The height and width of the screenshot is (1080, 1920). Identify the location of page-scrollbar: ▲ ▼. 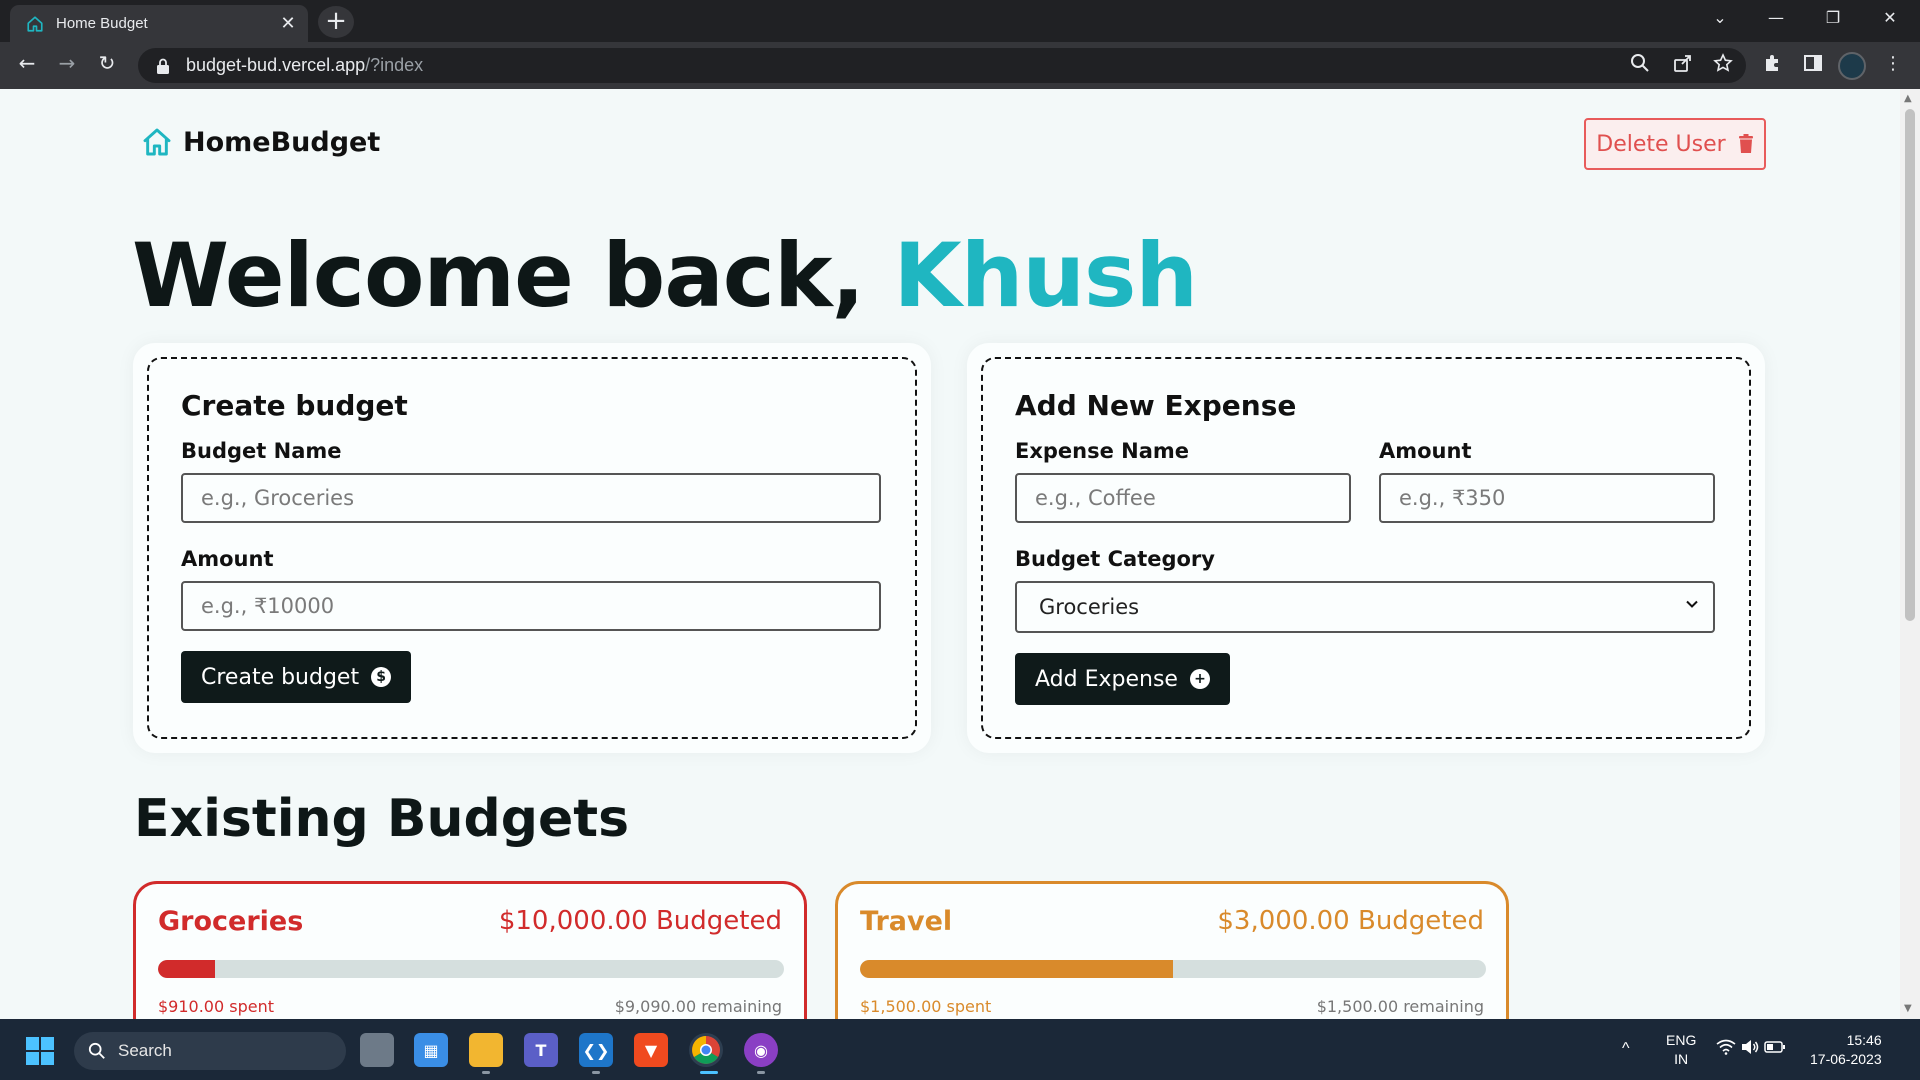
(1910, 554).